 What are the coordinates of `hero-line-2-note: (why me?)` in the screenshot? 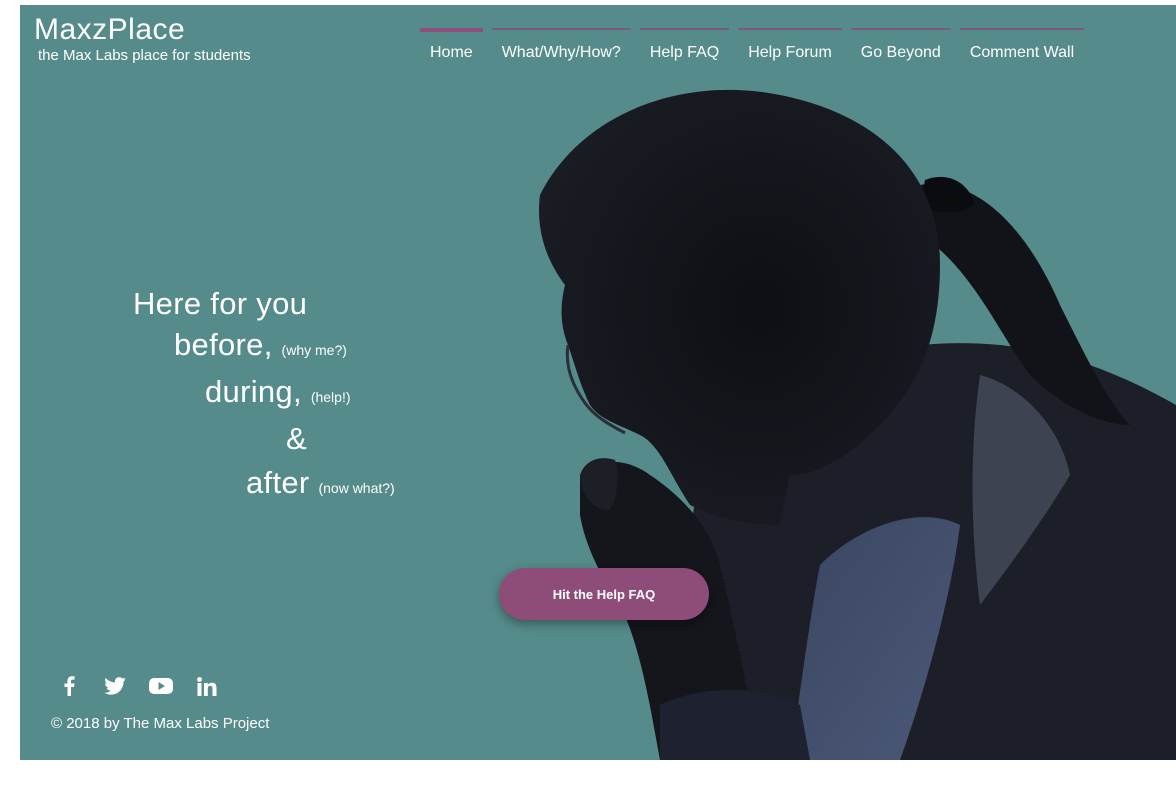 It's located at (314, 350).